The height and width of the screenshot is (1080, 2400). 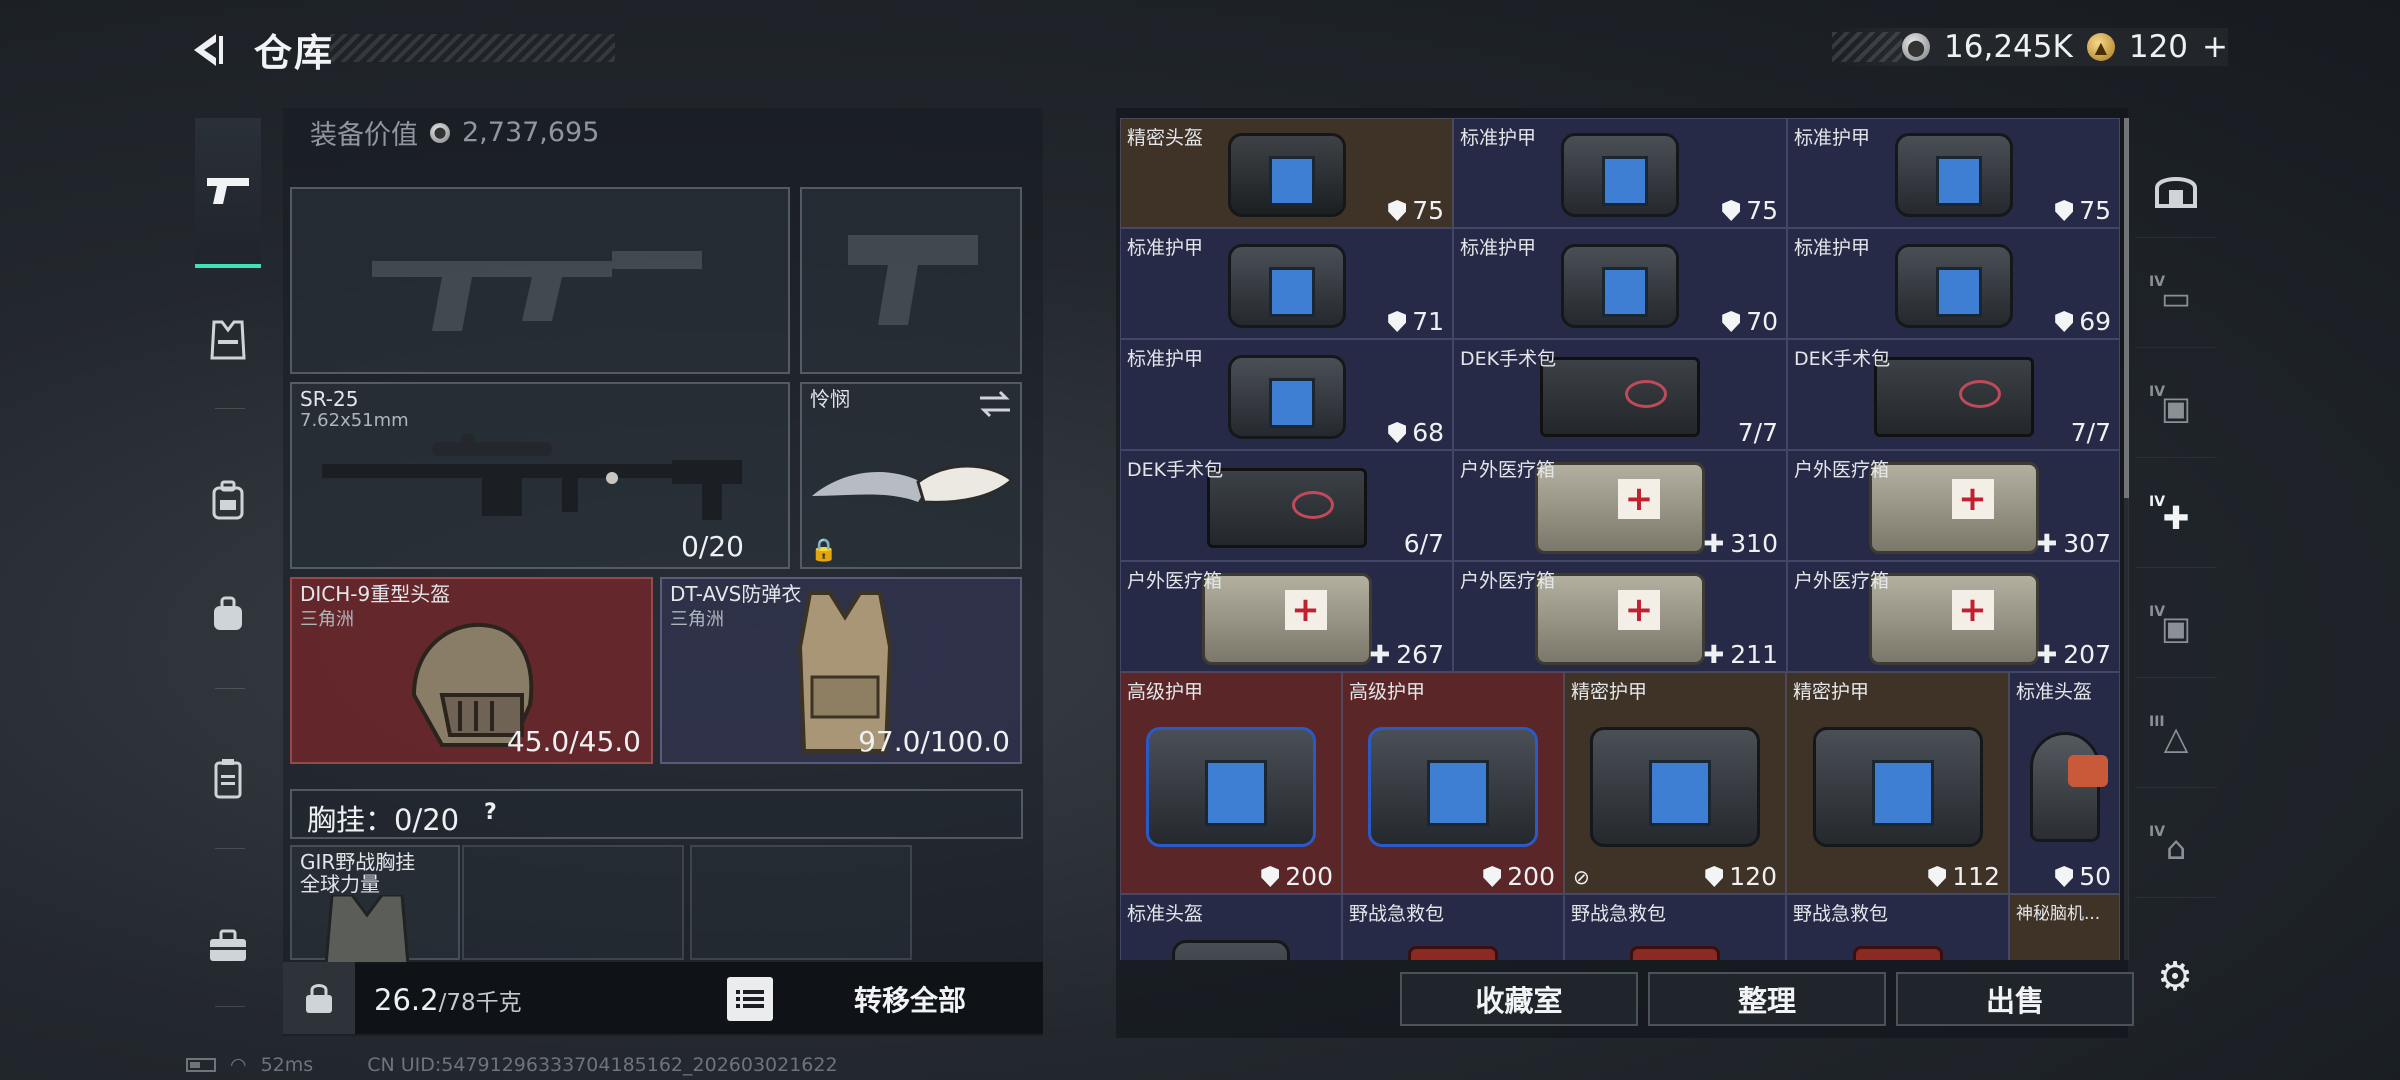 What do you see at coordinates (2176, 298) in the screenshot?
I see `filter-tier4-folder-tab: IV ▭` at bounding box center [2176, 298].